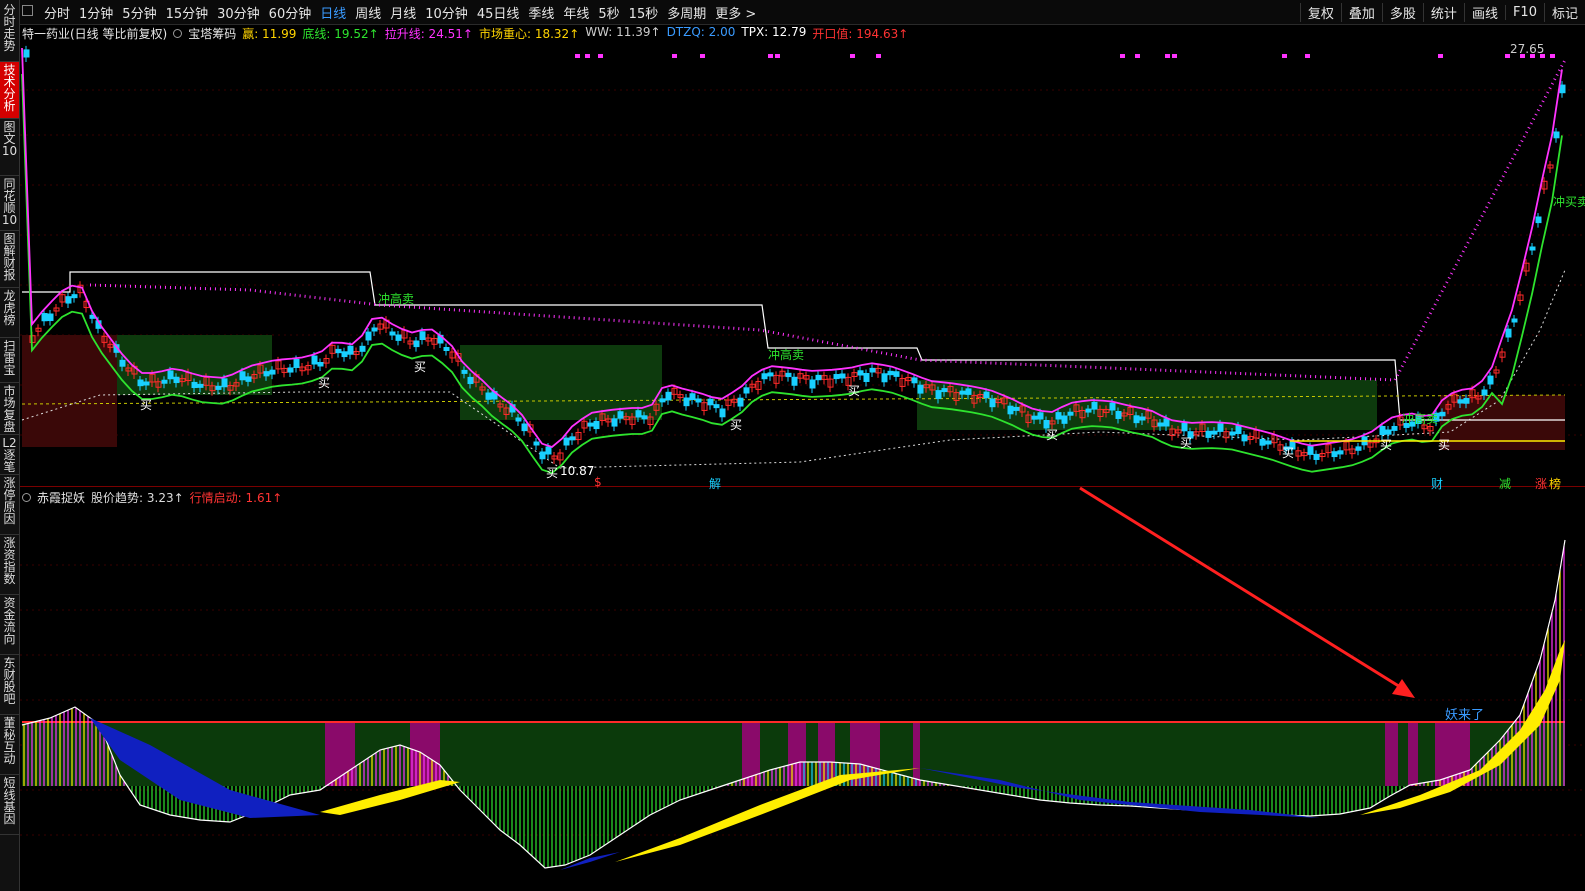 Image resolution: width=1585 pixels, height=891 pixels. I want to click on sub-indicator-header: 赤霞捉妖 股价趋势: 3.23↑ 行情启动: 1.61↑, so click(158, 497).